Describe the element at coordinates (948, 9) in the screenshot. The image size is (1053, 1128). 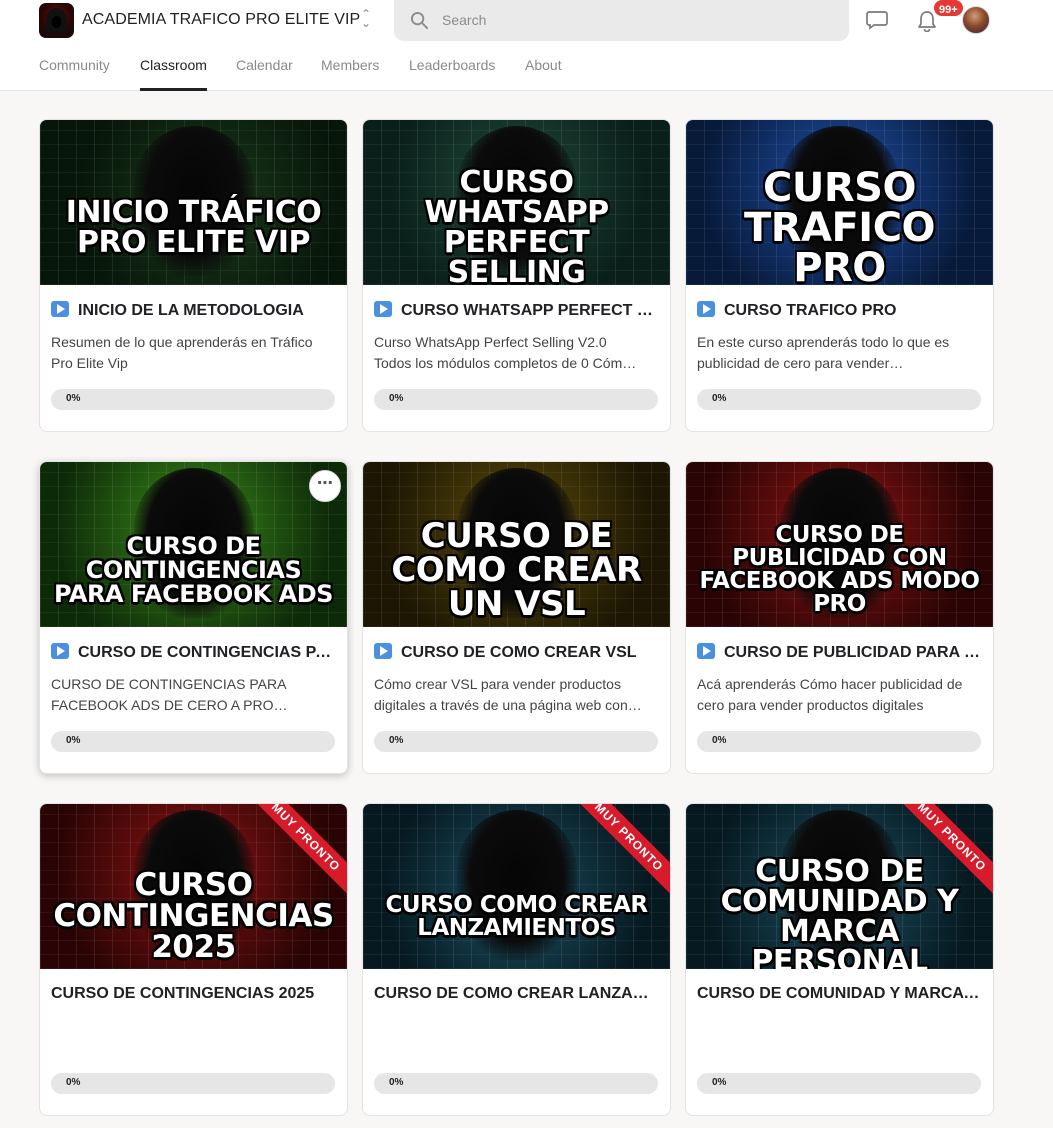
I see `notification-count-badge: 99+` at that location.